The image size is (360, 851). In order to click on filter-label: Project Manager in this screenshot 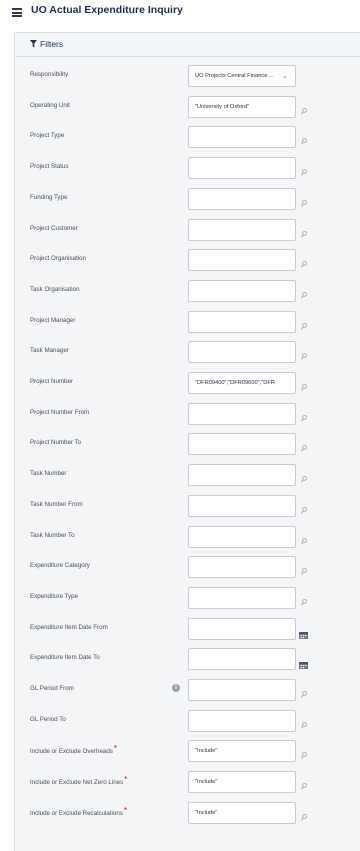, I will do `click(53, 320)`.